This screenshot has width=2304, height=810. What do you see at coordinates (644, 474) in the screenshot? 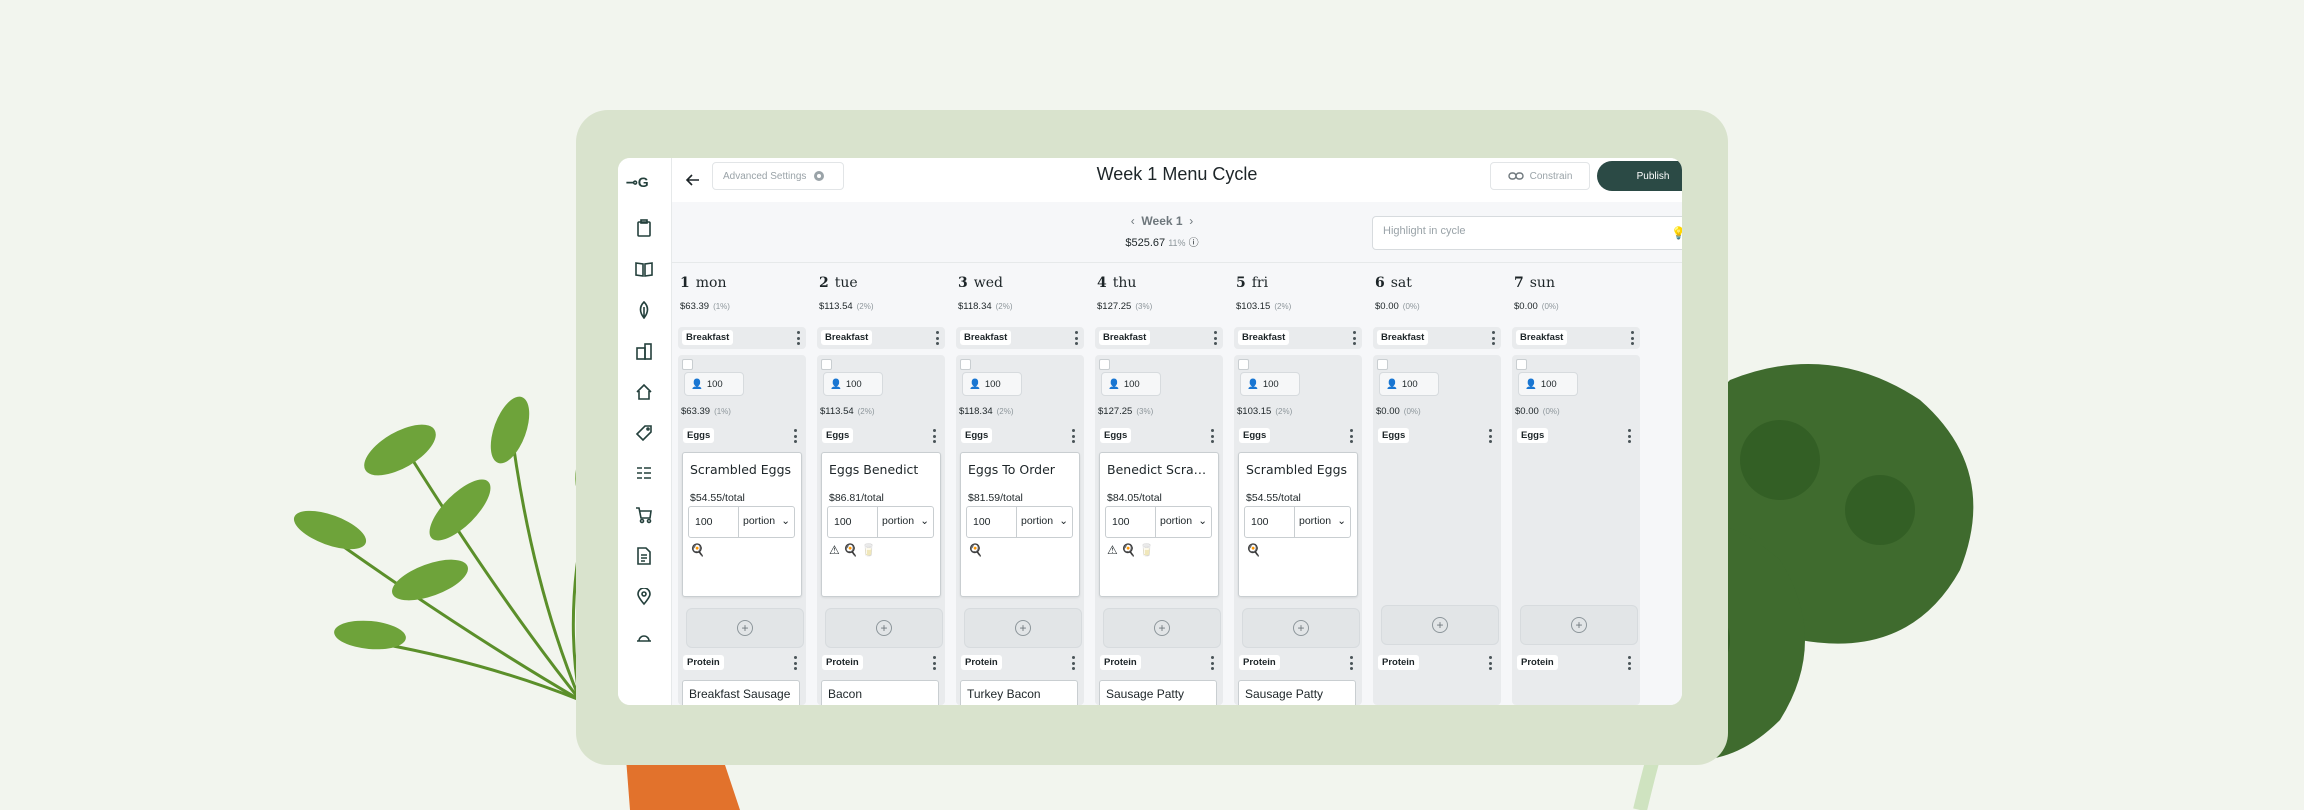
I see `list-icon` at bounding box center [644, 474].